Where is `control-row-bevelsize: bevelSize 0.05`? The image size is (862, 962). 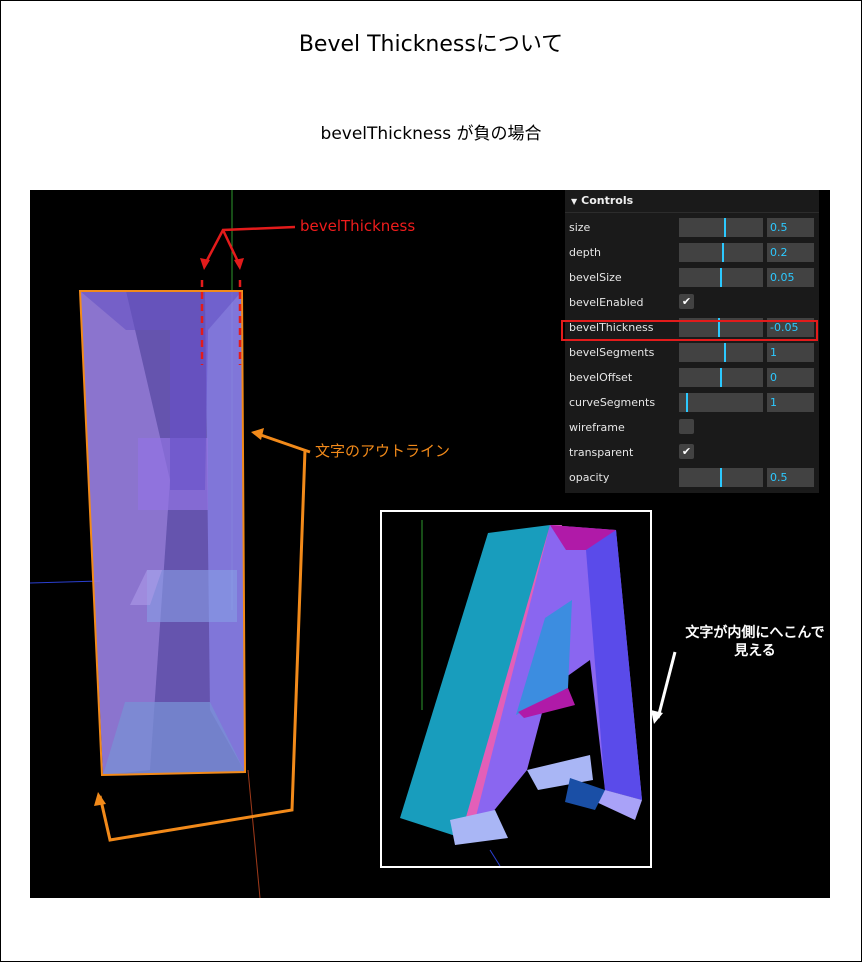 control-row-bevelsize: bevelSize 0.05 is located at coordinates (692, 277).